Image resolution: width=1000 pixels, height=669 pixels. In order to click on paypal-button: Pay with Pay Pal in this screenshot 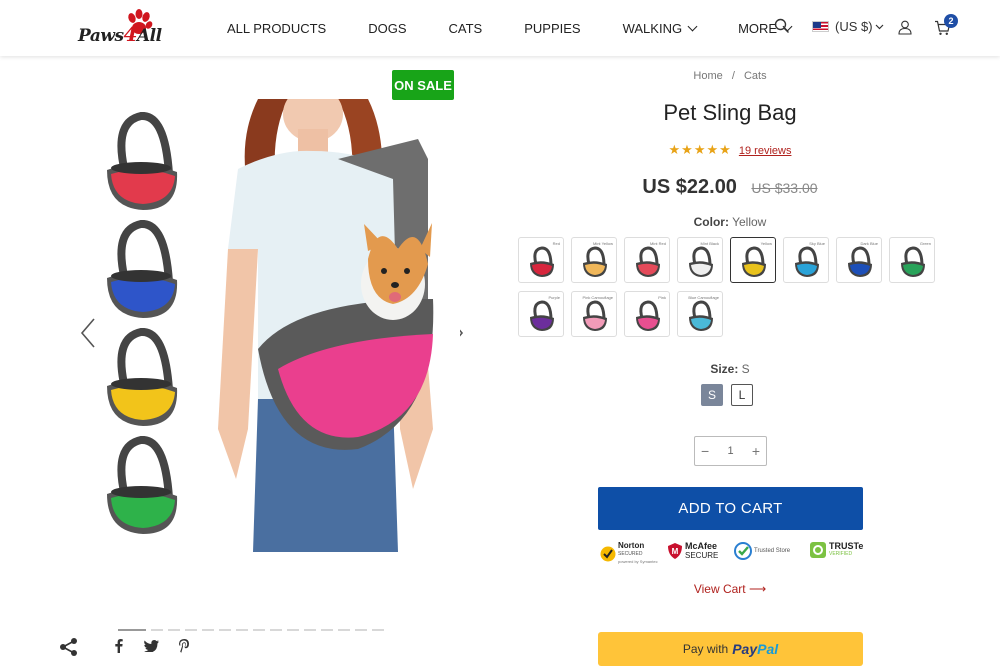, I will do `click(730, 649)`.